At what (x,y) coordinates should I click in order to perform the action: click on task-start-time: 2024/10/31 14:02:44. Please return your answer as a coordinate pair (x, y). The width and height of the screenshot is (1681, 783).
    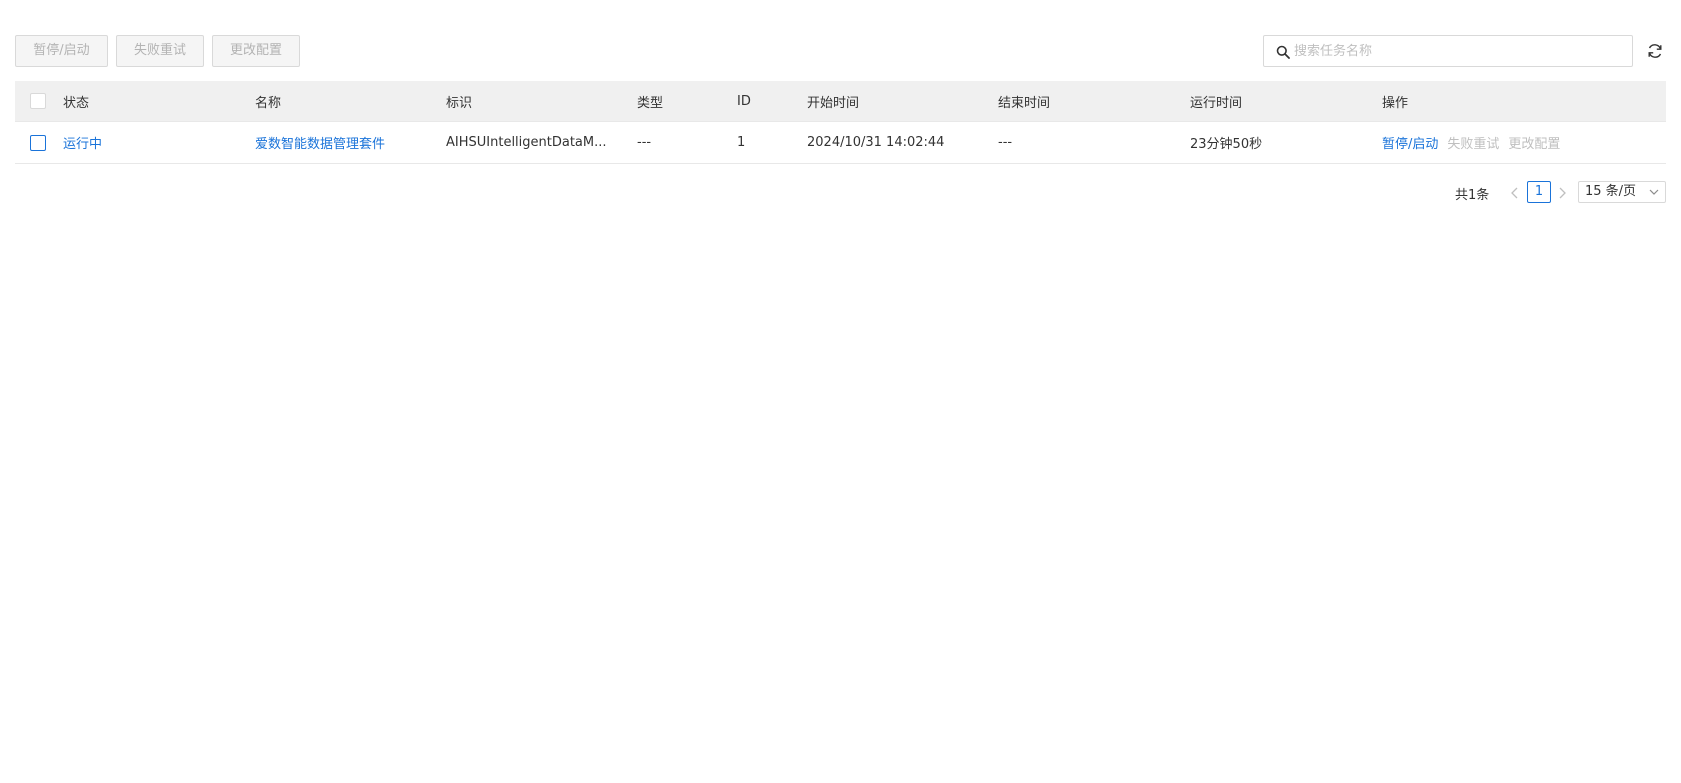
    Looking at the image, I should click on (876, 142).